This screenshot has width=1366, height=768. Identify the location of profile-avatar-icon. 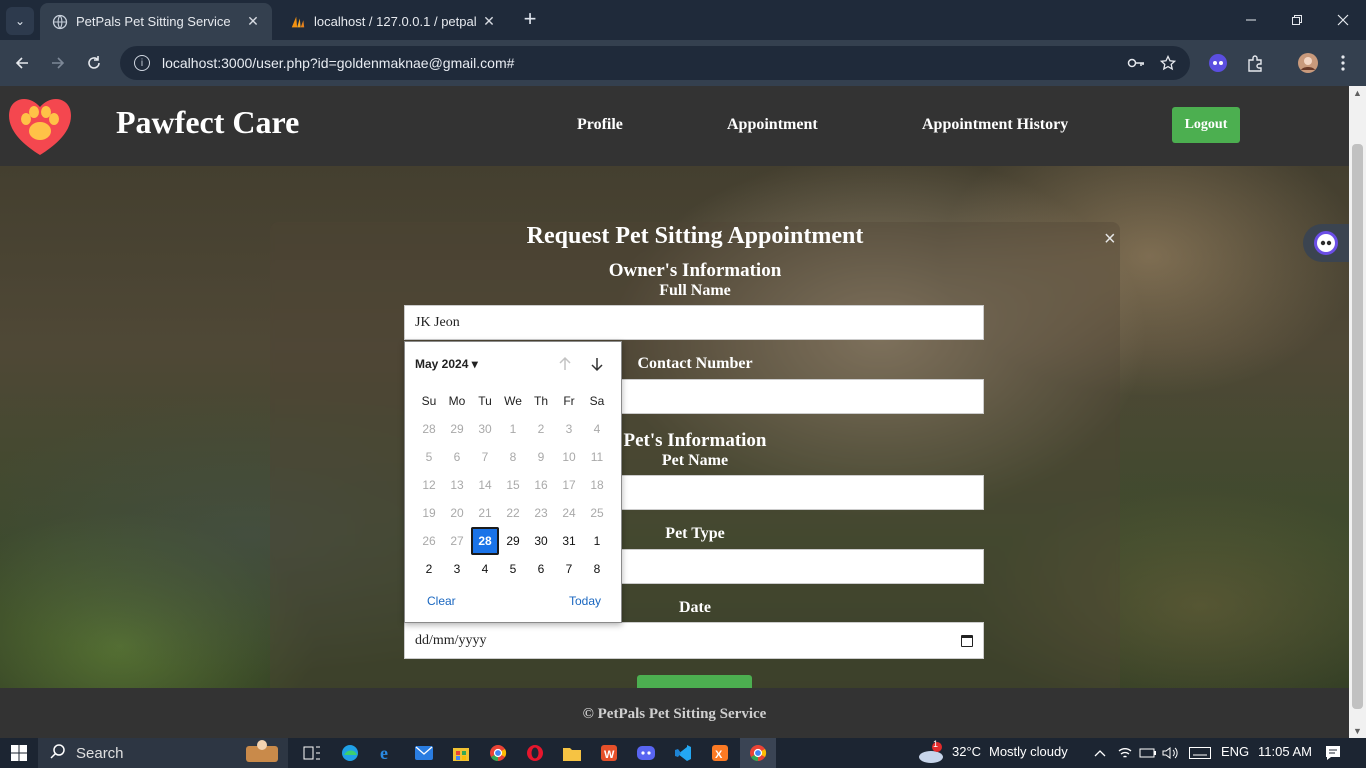
(1308, 63).